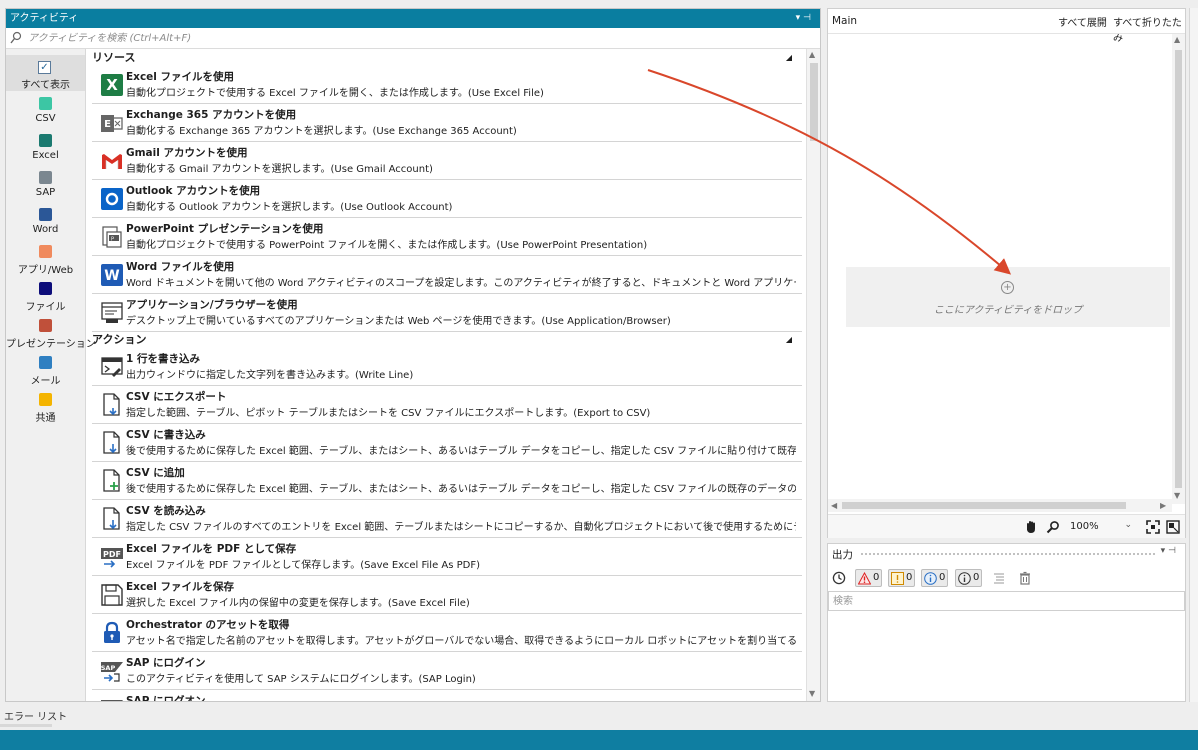 This screenshot has width=1198, height=750. Describe the element at coordinates (1173, 527) in the screenshot. I see `overview-icon` at that location.